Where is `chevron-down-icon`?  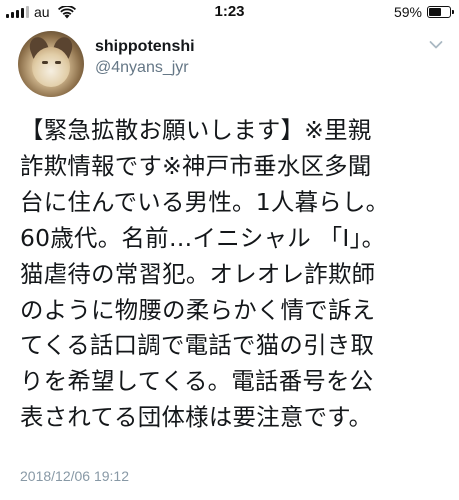 chevron-down-icon is located at coordinates (436, 45).